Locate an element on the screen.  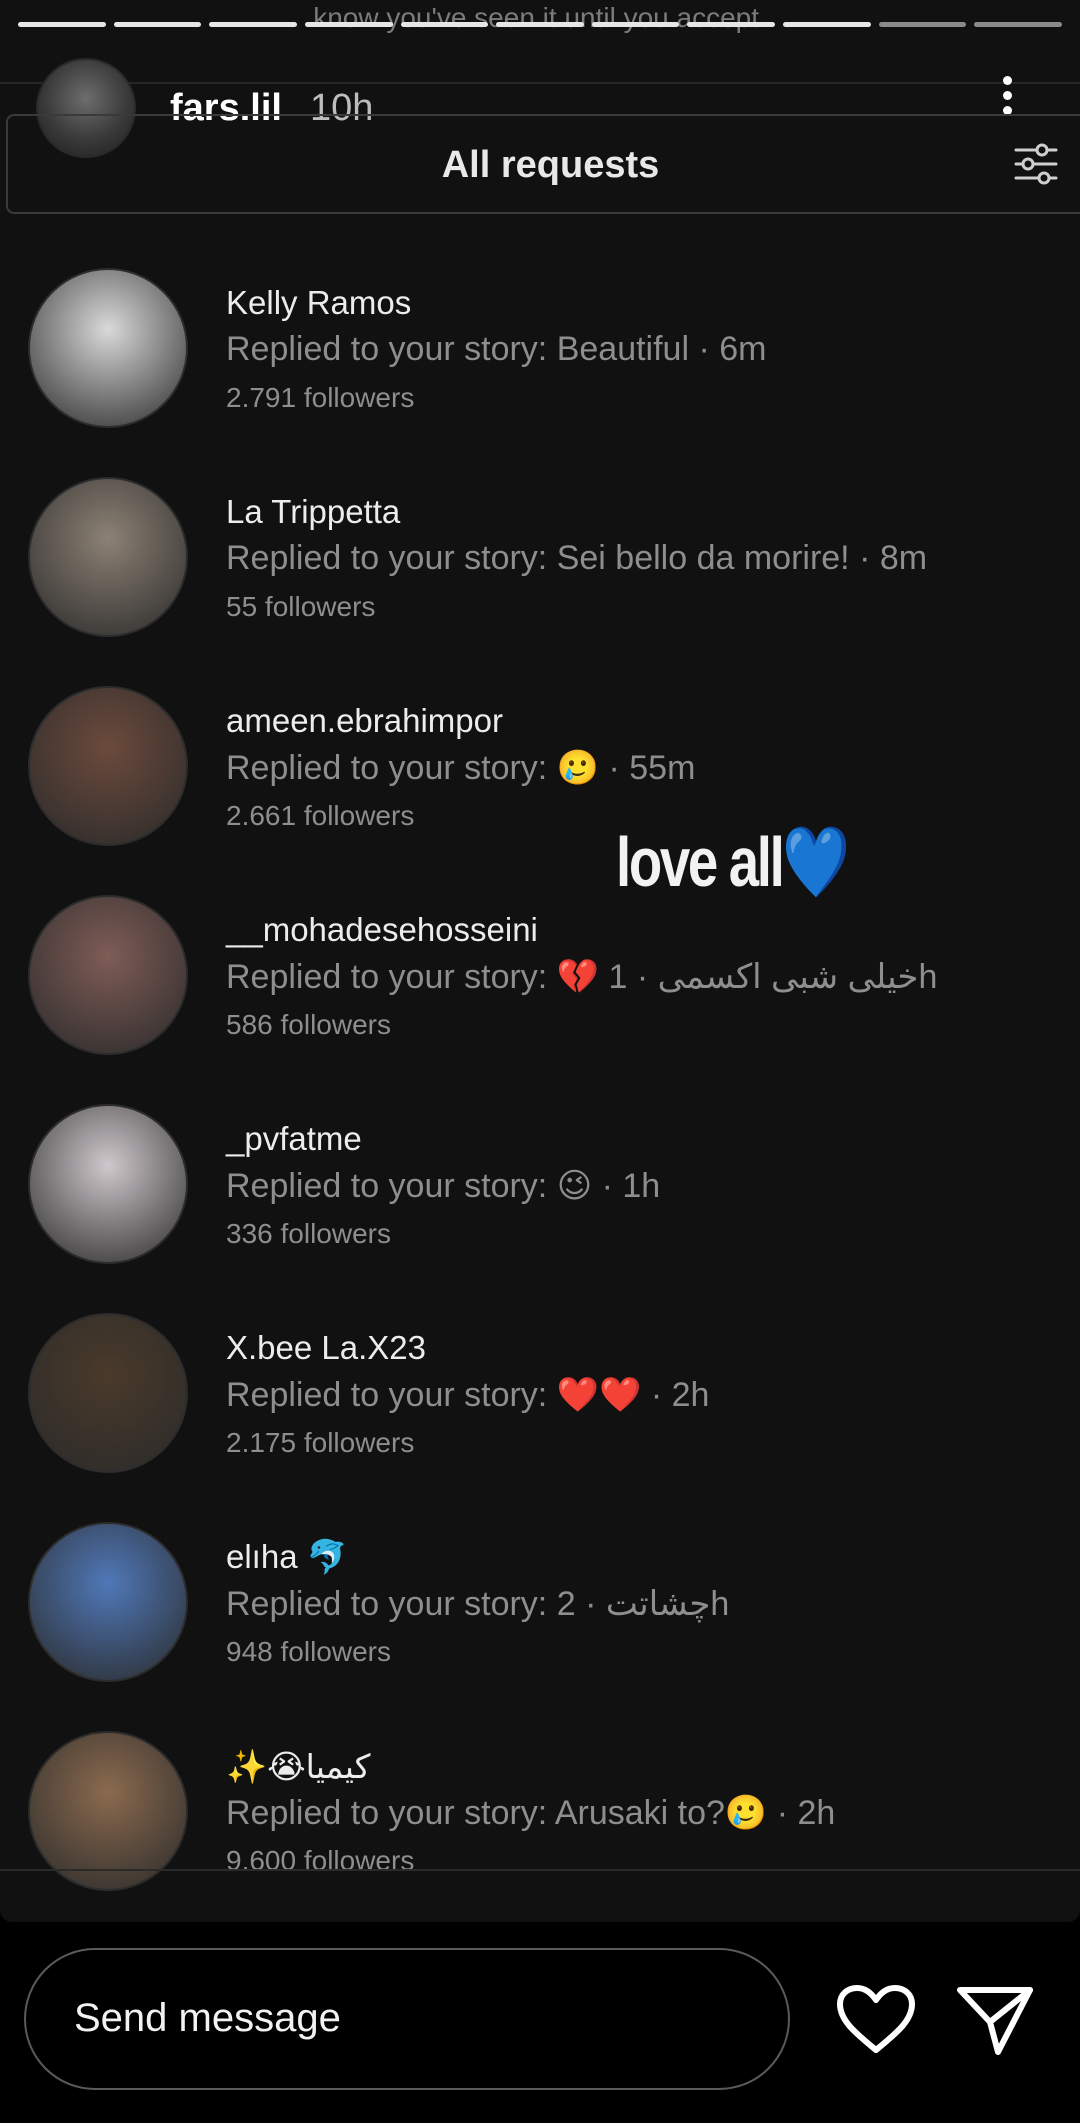
send-icon is located at coordinates (995, 2020).